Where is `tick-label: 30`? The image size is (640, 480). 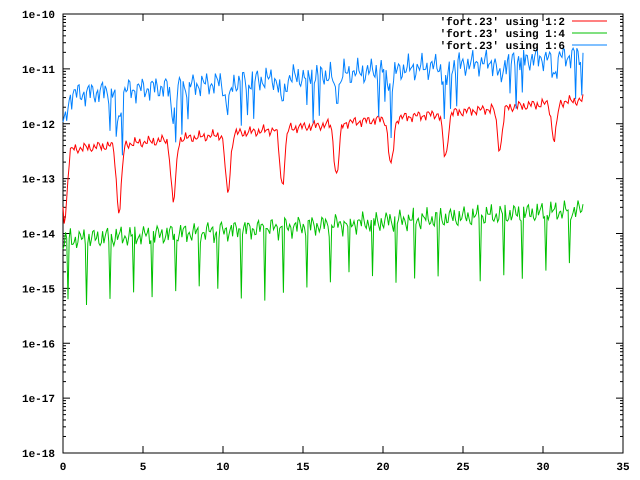 tick-label: 30 is located at coordinates (543, 468).